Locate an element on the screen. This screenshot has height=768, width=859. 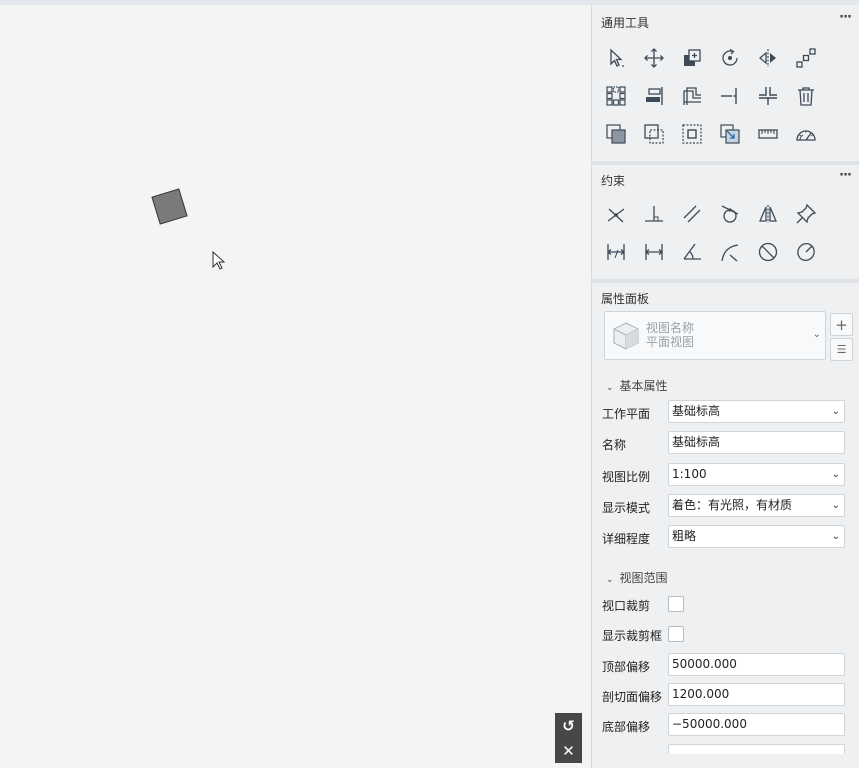
name-label: 名称 is located at coordinates (614, 445).